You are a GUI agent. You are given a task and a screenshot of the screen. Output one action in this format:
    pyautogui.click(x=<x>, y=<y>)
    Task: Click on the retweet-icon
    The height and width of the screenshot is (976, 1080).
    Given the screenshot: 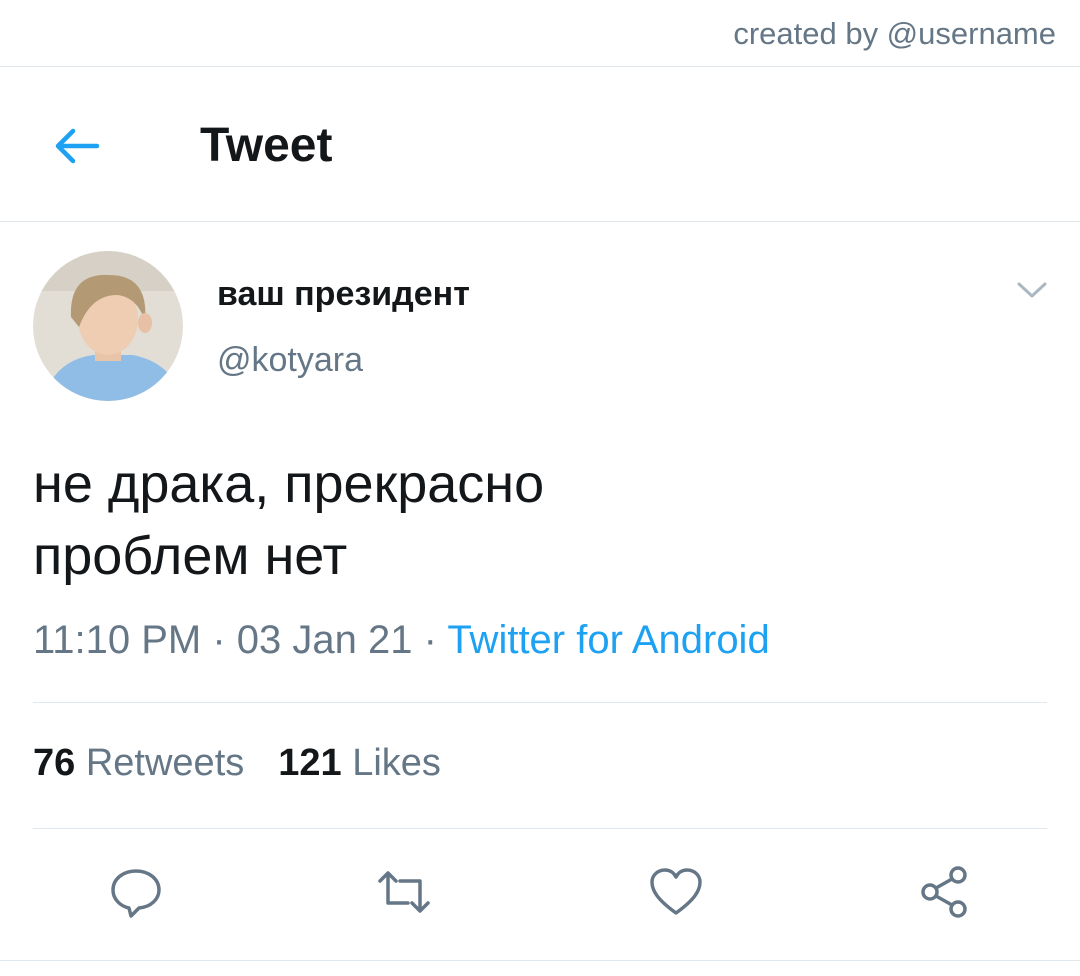 What is the action you would take?
    pyautogui.click(x=404, y=894)
    